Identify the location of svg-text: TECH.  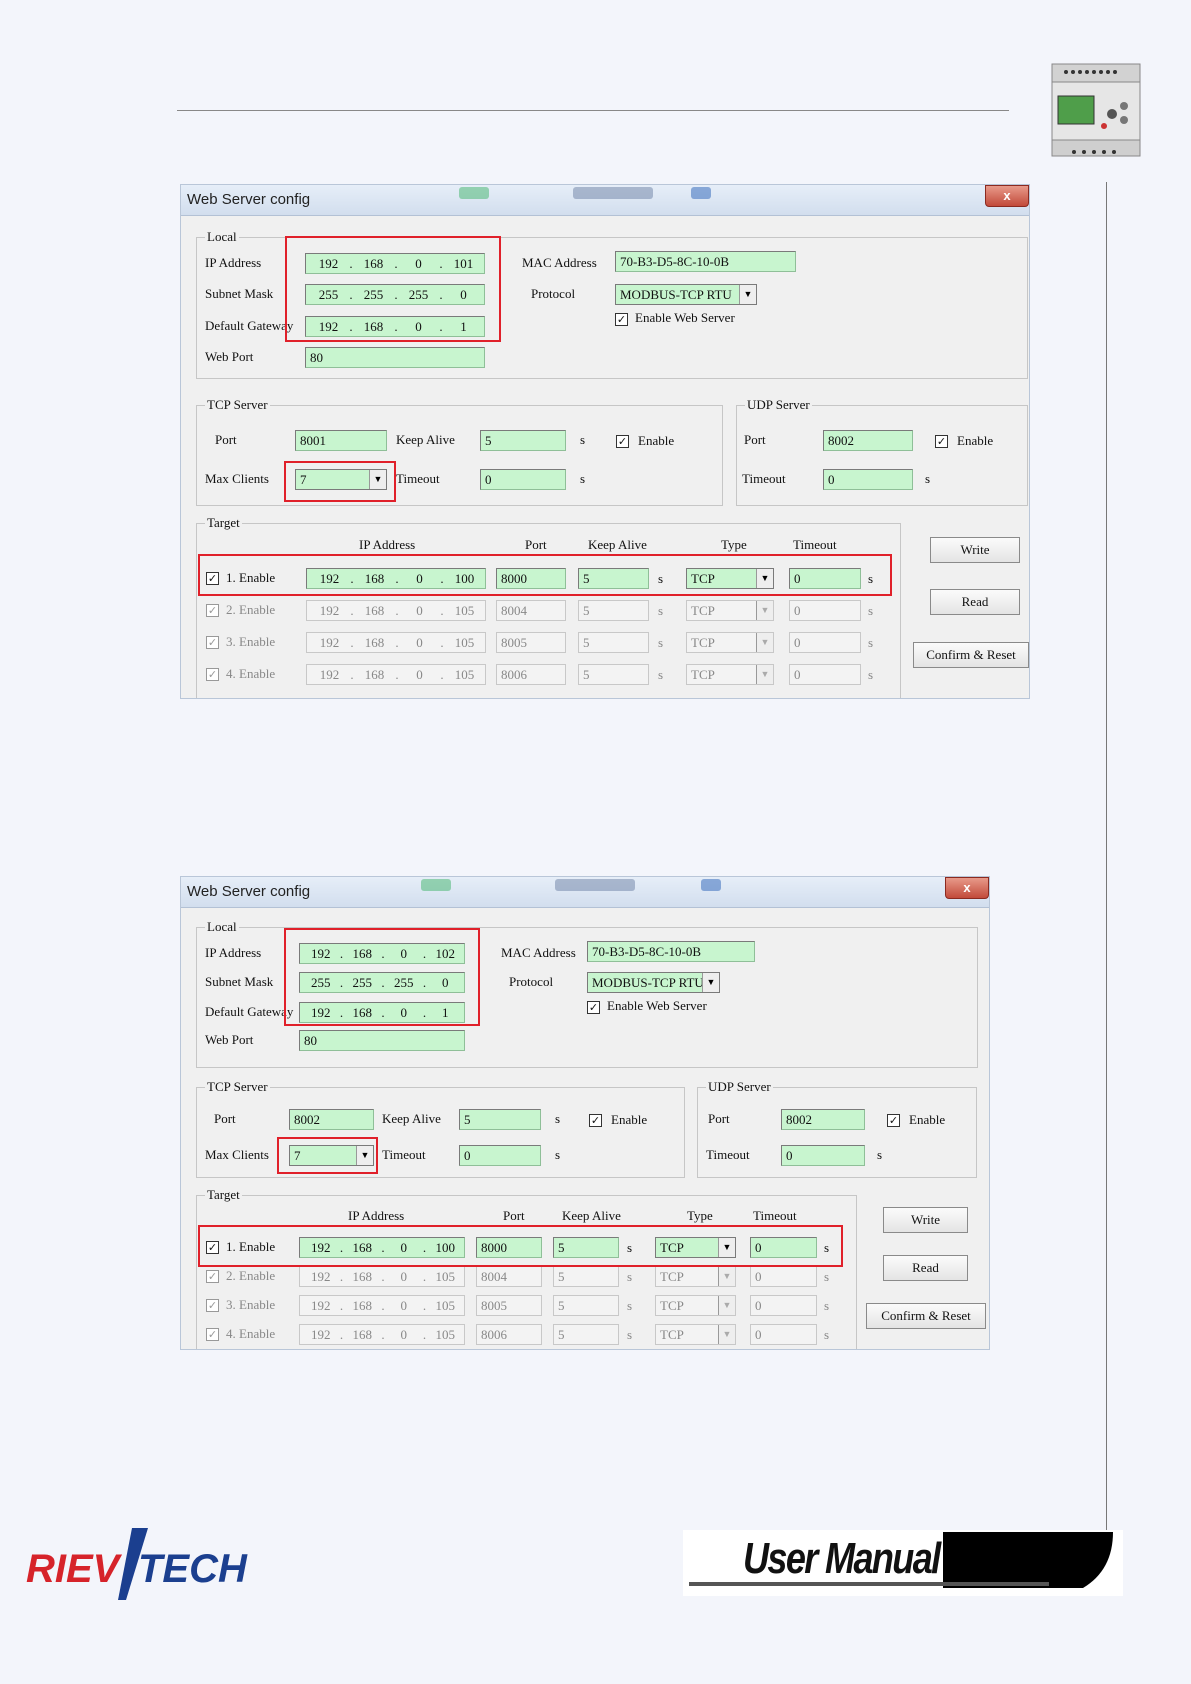
(193, 1569).